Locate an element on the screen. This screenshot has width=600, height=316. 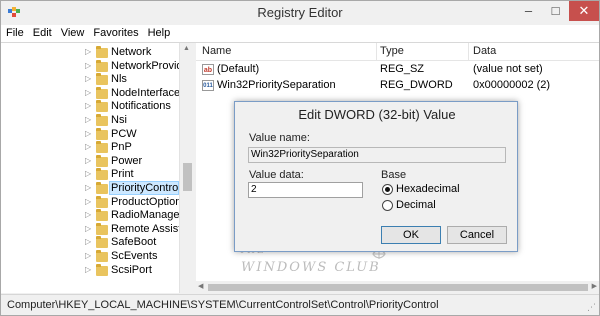
menu-file: File is located at coordinates (14, 32).